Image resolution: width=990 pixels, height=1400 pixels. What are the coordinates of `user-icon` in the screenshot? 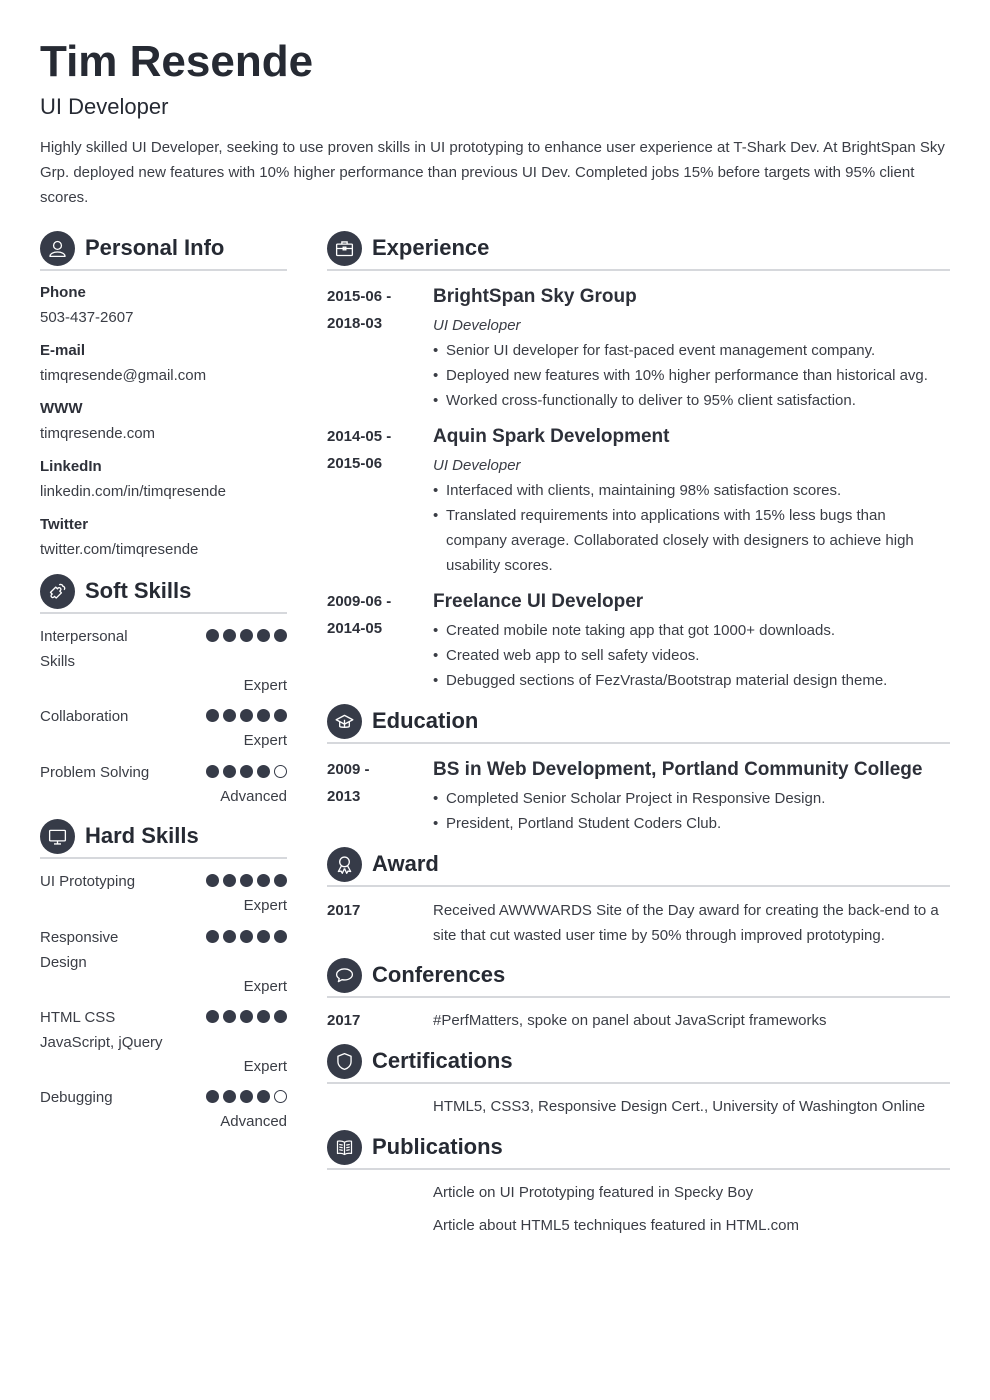 It's located at (57, 248).